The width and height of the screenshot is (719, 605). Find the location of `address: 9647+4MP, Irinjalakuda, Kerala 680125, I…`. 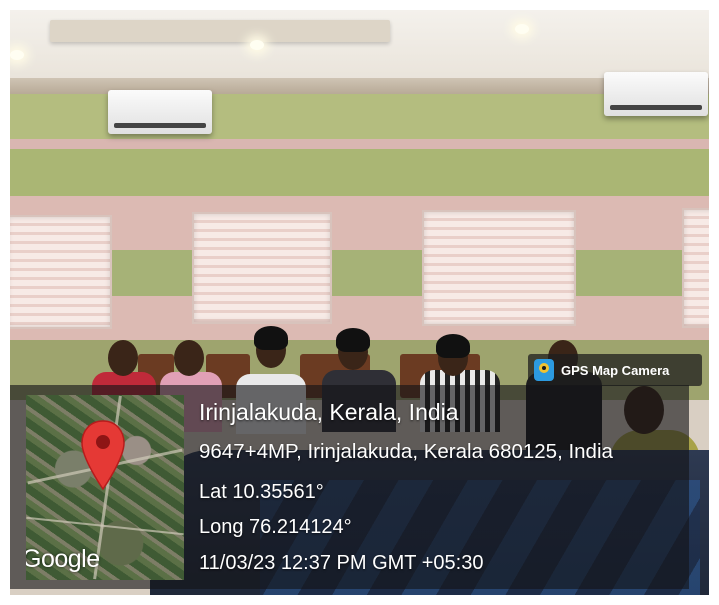

address: 9647+4MP, Irinjalakuda, Kerala 680125, I… is located at coordinates (406, 451).